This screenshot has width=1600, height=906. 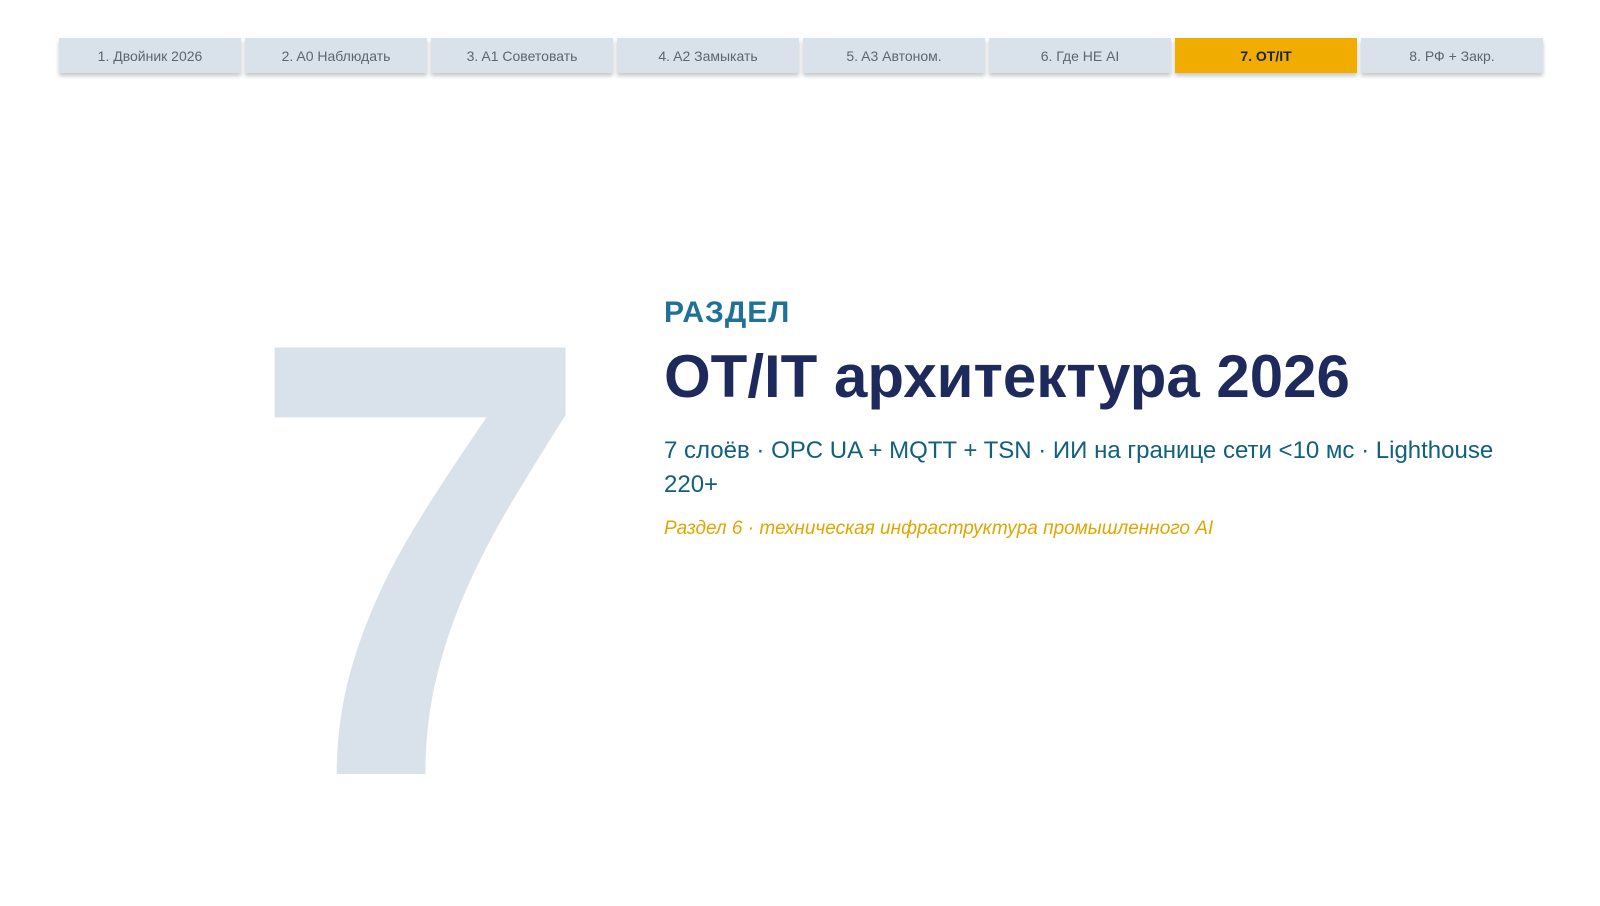 I want to click on tab-rf-closing: 8. РФ + Закр., so click(x=1452, y=55).